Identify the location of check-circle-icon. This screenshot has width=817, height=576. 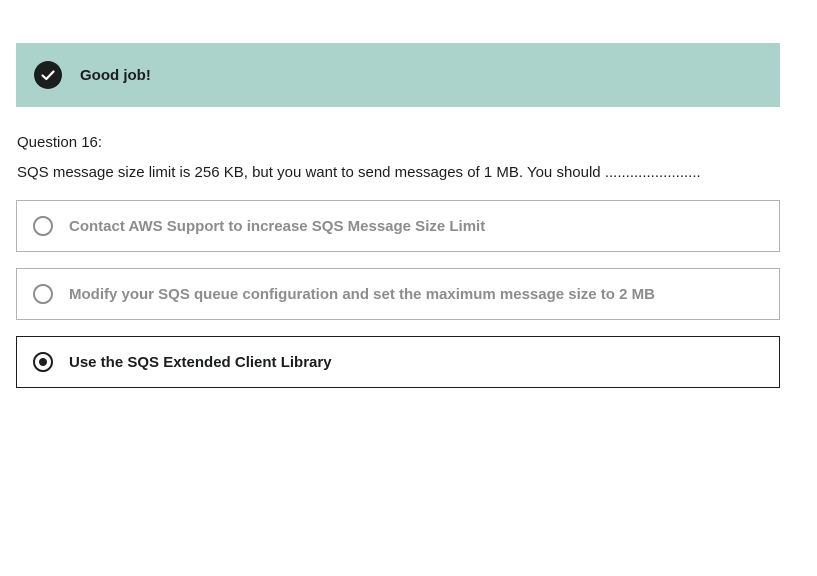
(48, 75).